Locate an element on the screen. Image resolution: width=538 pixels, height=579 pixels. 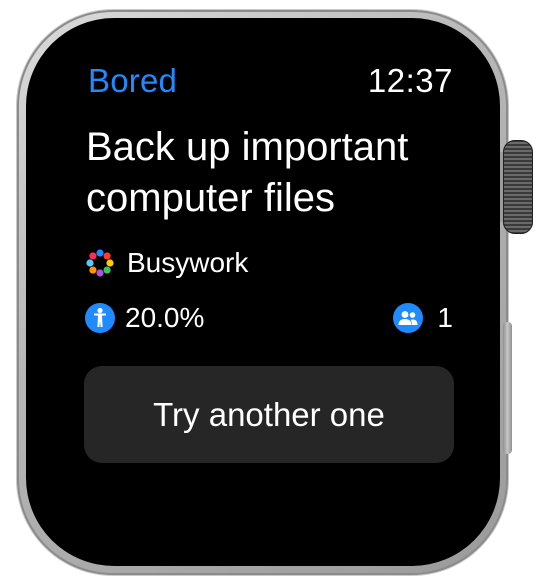
accessibility-stat: 20.0% is located at coordinates (144, 318).